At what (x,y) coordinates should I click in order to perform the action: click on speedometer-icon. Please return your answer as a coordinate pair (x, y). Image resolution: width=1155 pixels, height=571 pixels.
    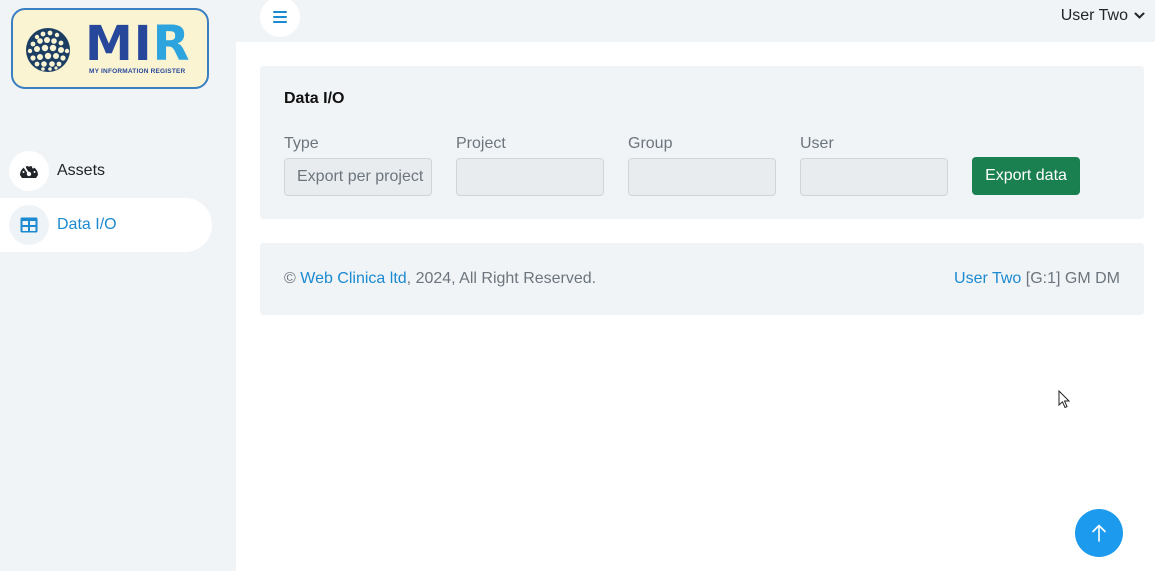
    Looking at the image, I should click on (29, 171).